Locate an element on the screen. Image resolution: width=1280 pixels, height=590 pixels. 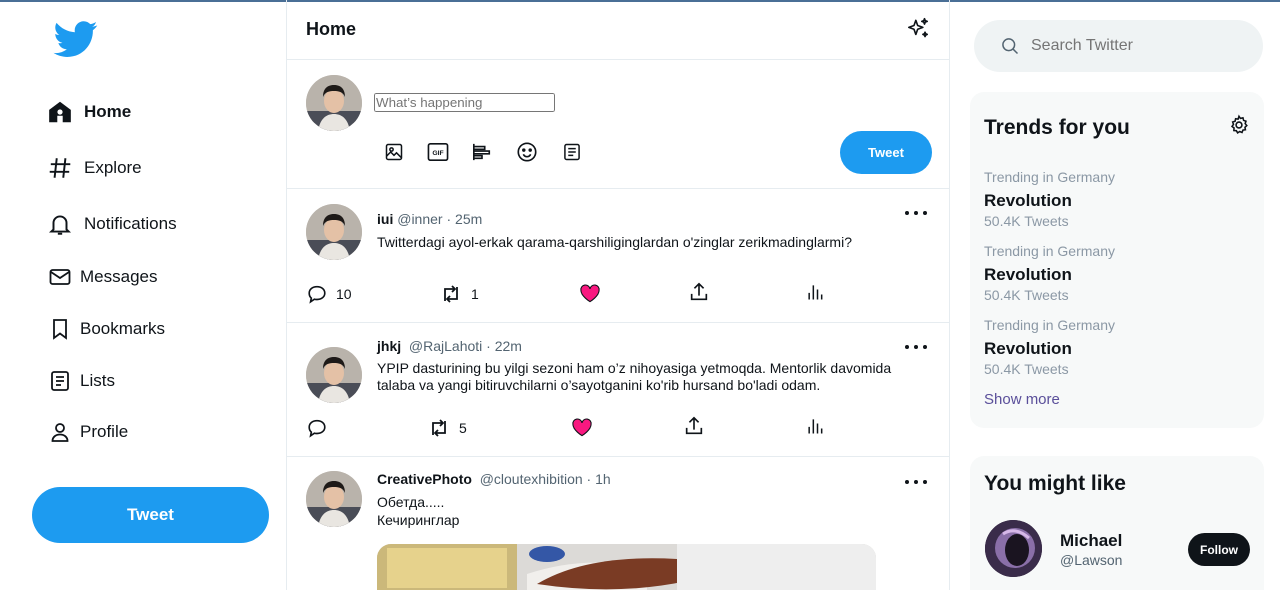
reply-icon is located at coordinates (317, 294).